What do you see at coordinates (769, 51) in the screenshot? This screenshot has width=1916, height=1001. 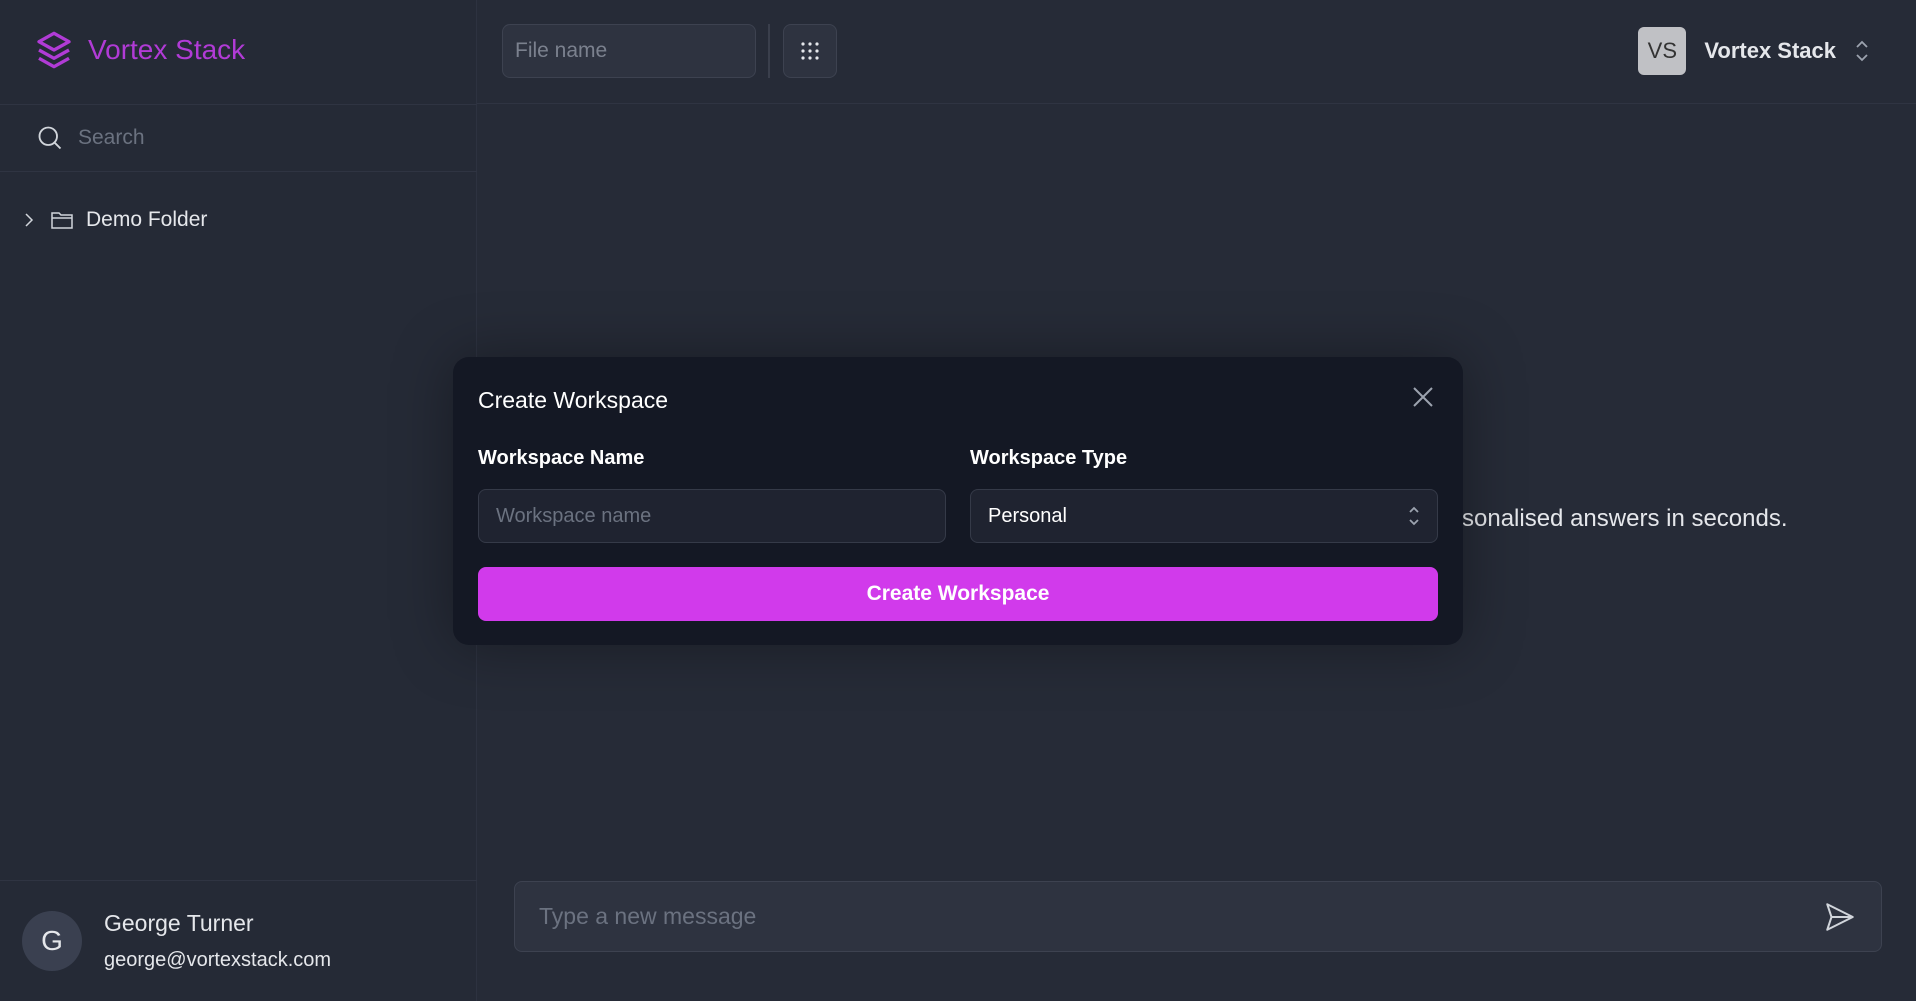 I see `divider` at bounding box center [769, 51].